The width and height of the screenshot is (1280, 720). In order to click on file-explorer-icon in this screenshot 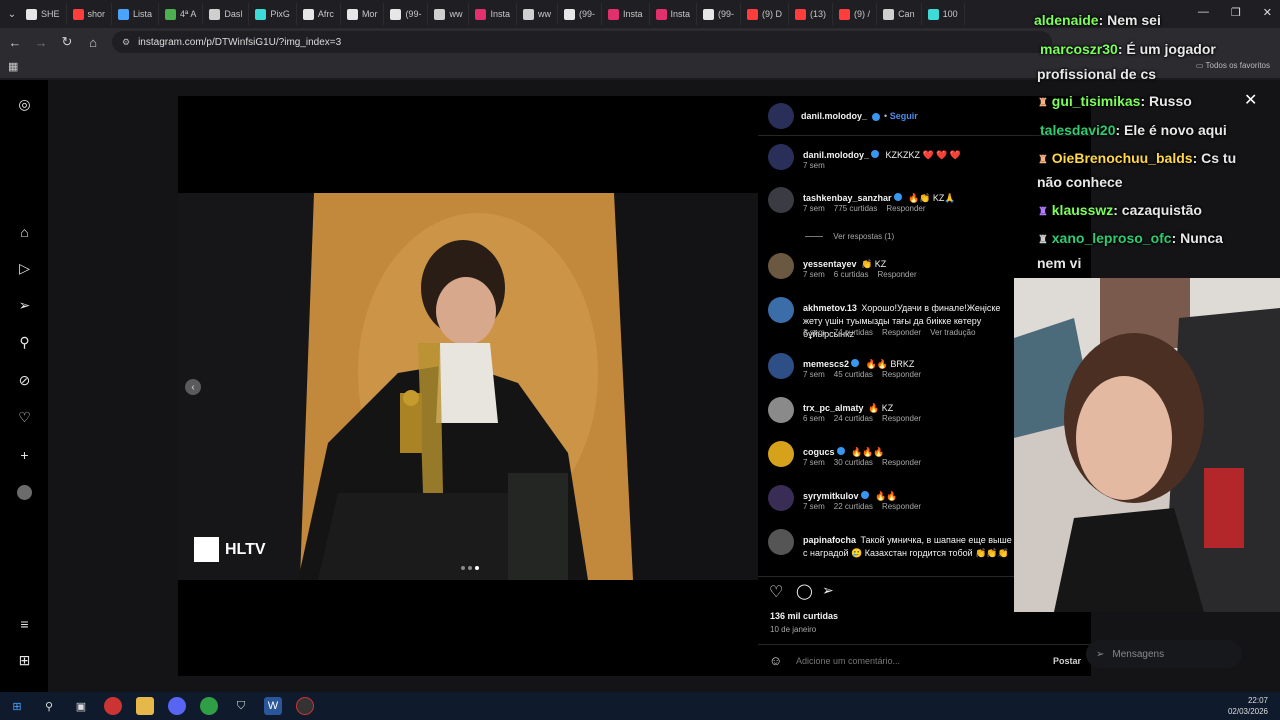, I will do `click(145, 706)`.